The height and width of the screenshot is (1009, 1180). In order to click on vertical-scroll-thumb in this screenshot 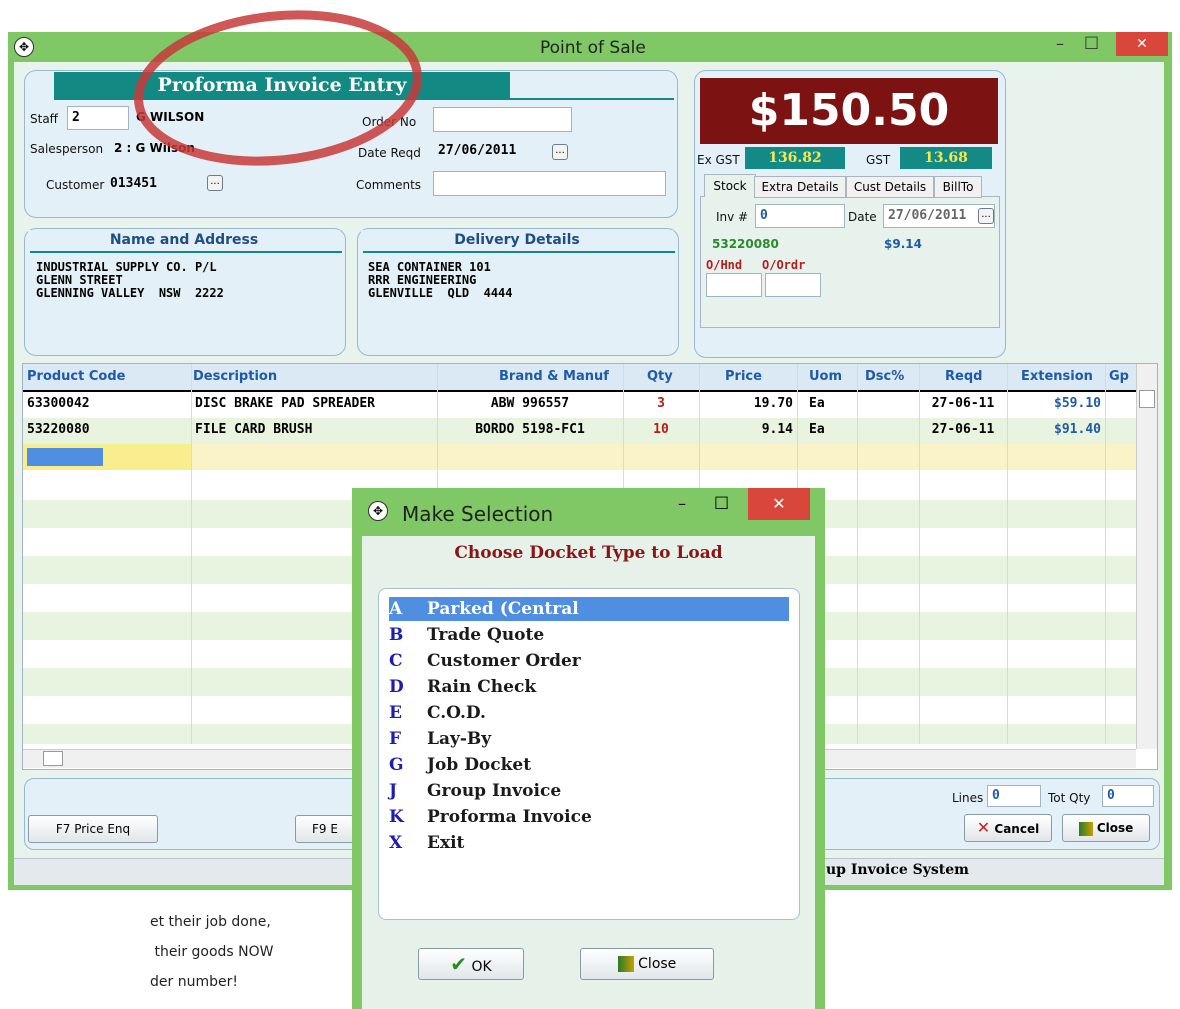, I will do `click(1147, 399)`.